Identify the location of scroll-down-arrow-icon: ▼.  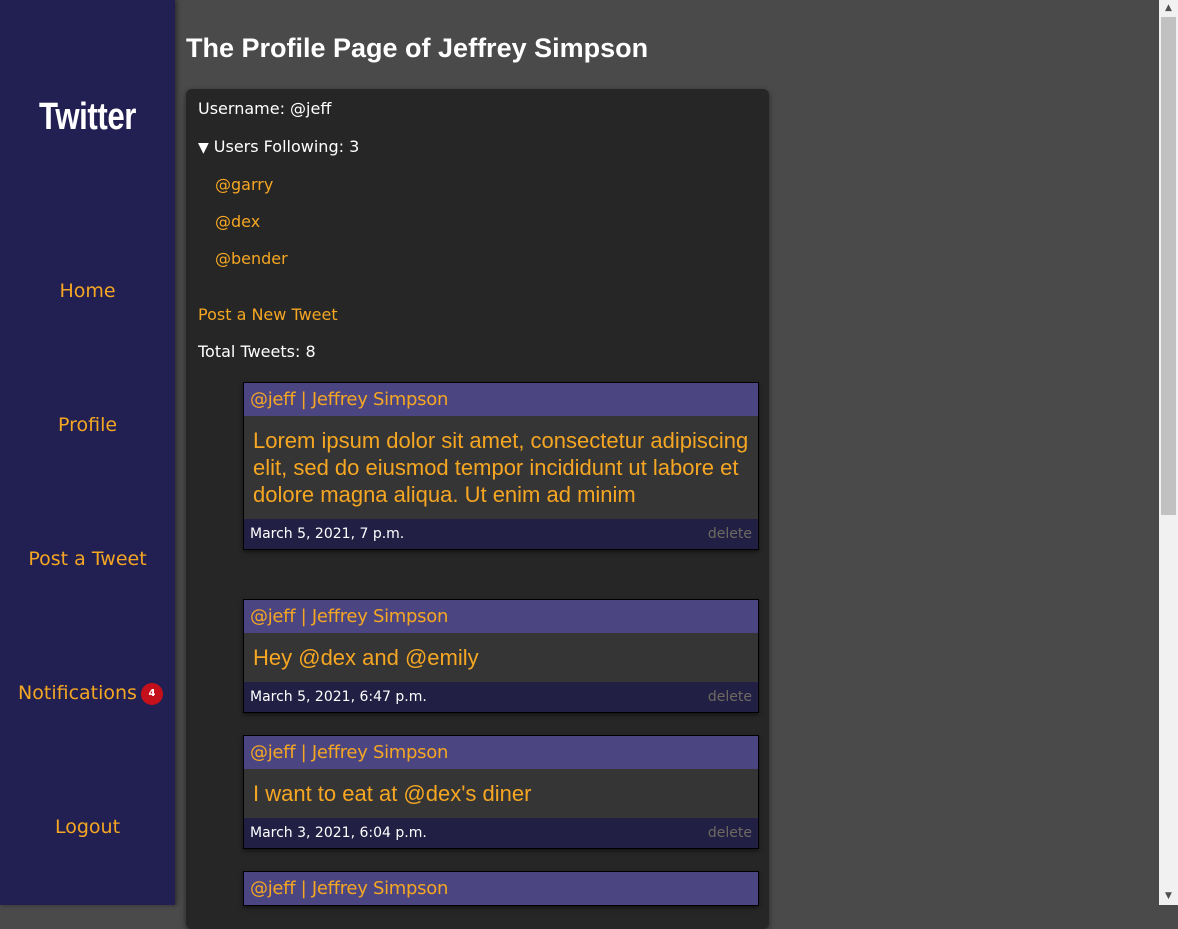
(1168, 896).